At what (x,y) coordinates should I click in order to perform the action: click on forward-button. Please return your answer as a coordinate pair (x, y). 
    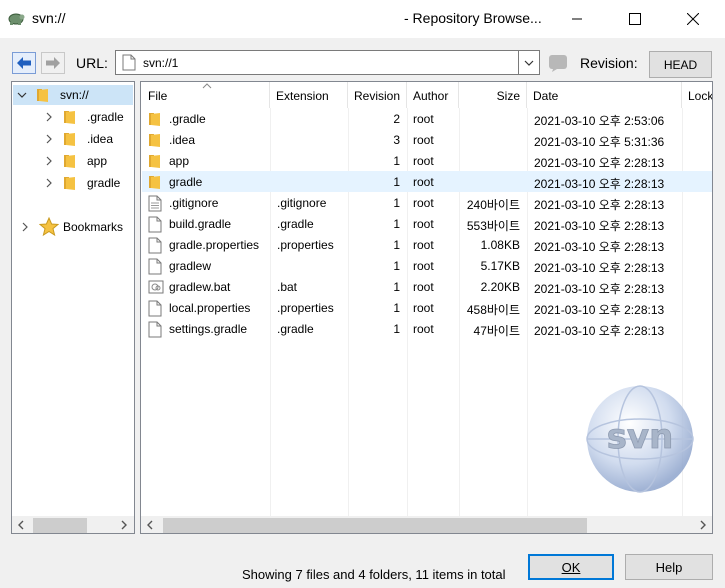
    Looking at the image, I should click on (53, 63).